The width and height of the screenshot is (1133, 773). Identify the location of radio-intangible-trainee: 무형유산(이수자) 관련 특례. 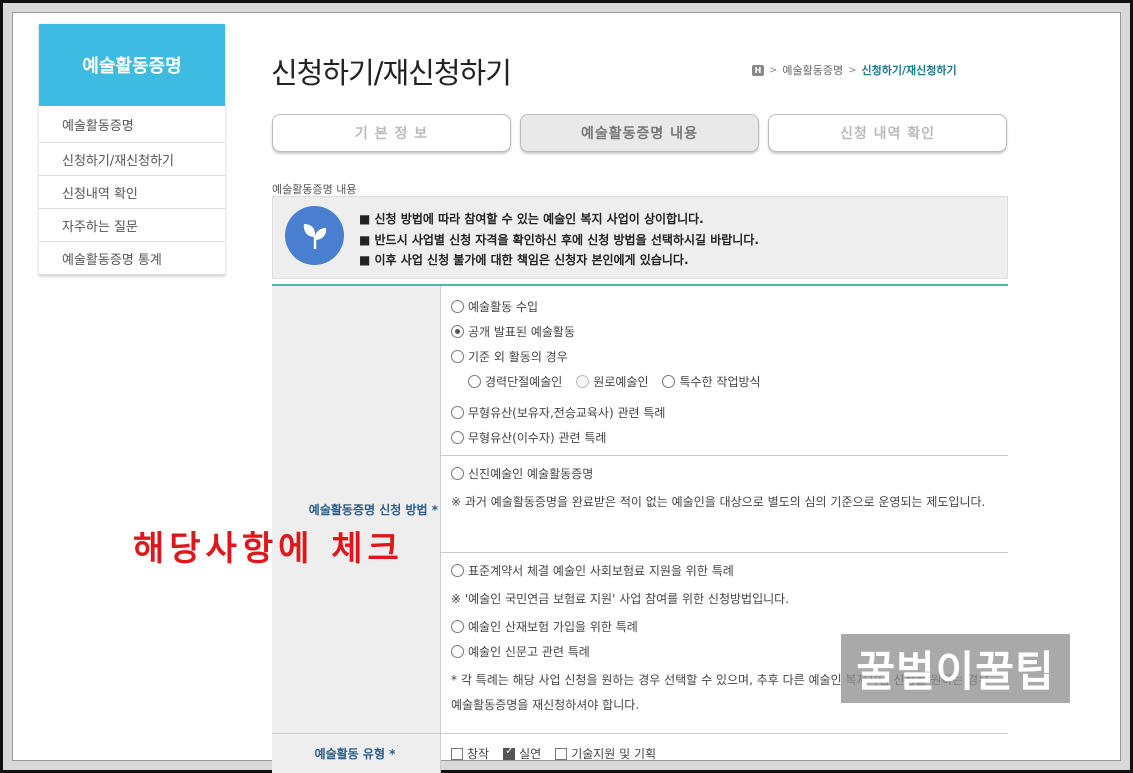
(724, 437).